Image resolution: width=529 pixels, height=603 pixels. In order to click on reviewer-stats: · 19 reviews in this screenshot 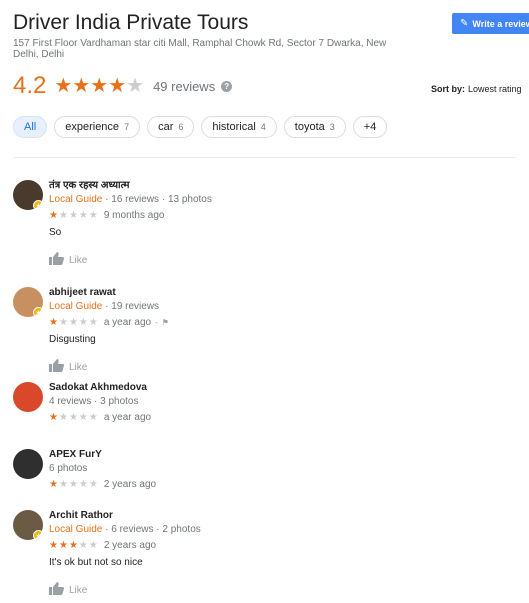, I will do `click(131, 306)`.